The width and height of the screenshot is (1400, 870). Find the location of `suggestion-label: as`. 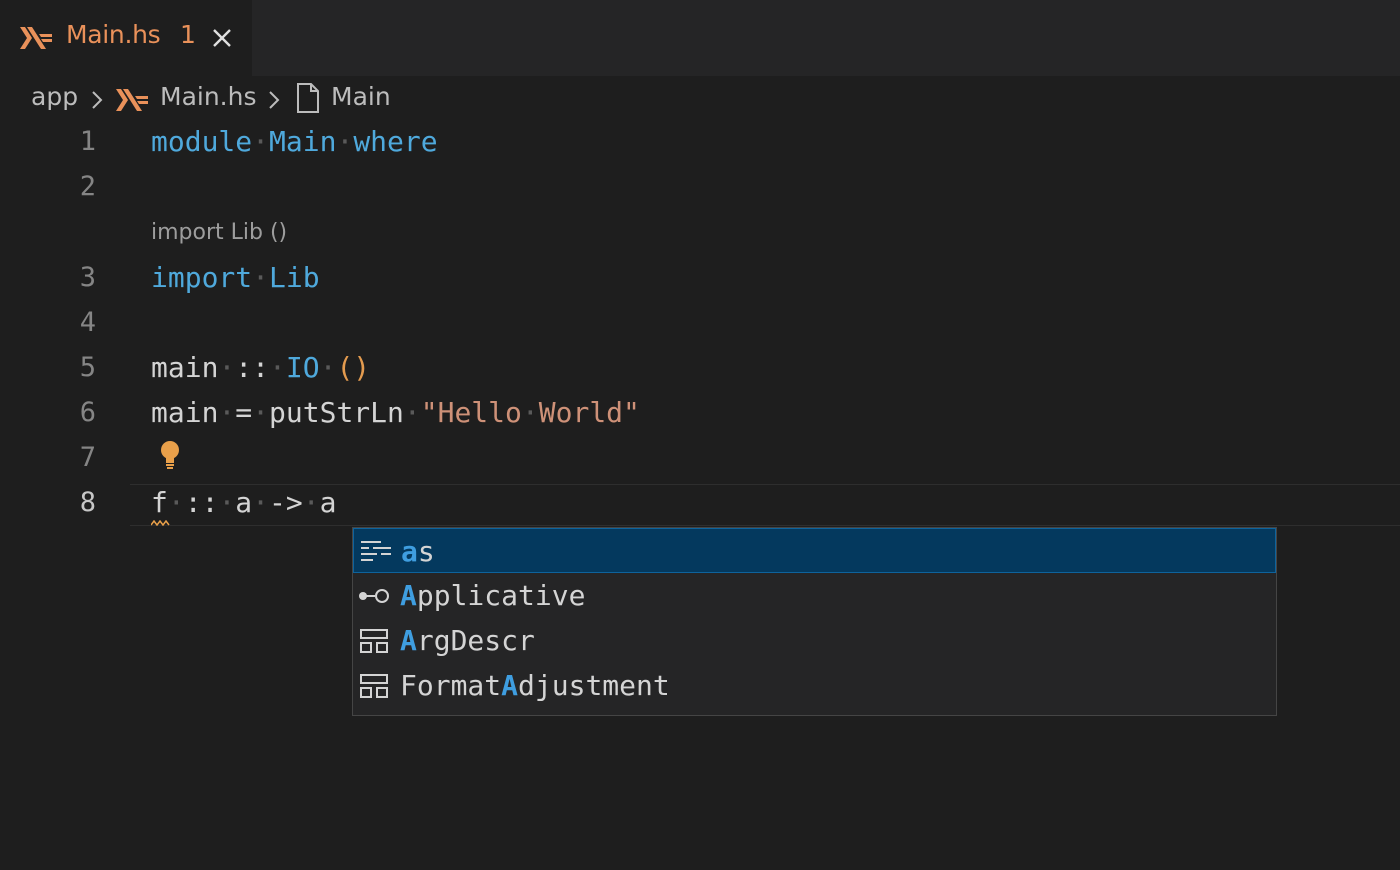

suggestion-label: as is located at coordinates (418, 551).